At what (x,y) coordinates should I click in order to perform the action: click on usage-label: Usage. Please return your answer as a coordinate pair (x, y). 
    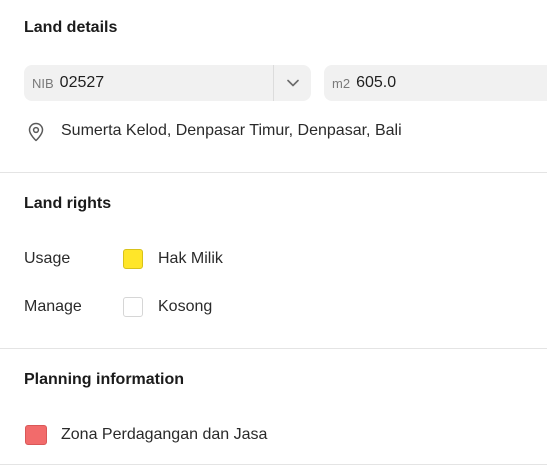
    Looking at the image, I should click on (47, 258).